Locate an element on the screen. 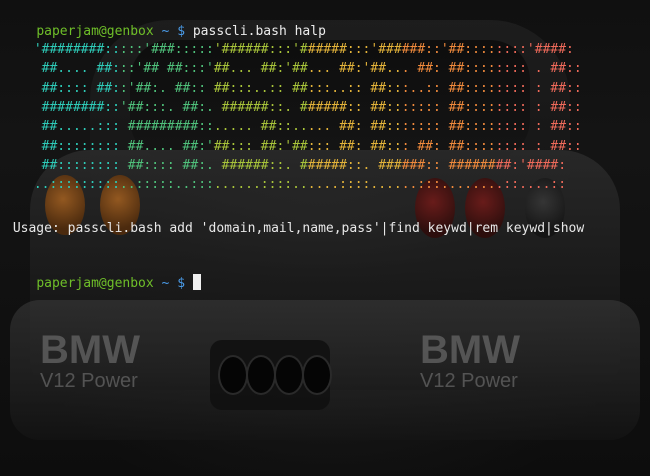  ascii-banner-segment: ..... ##::.. is located at coordinates (260, 127).